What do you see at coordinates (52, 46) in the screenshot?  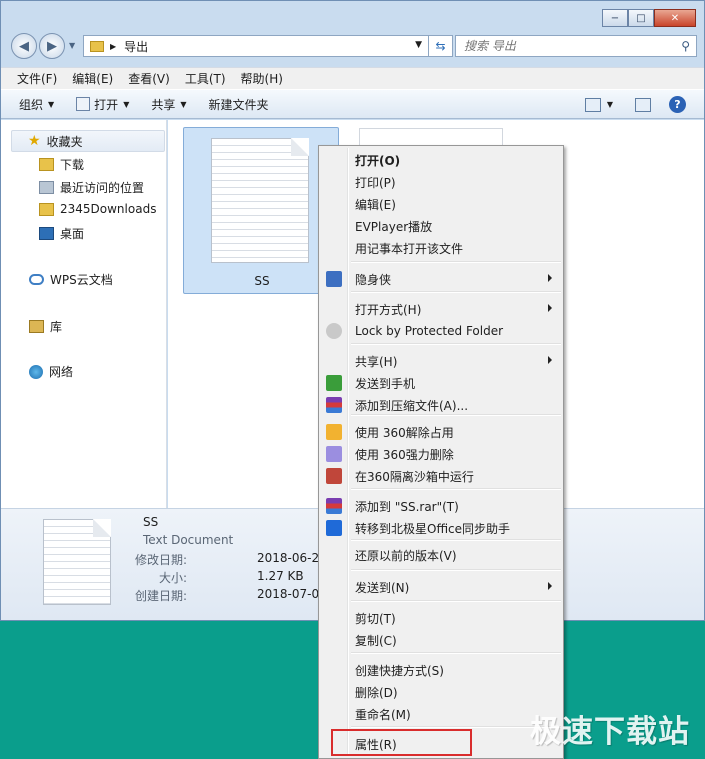 I see `forward-button: ▶` at bounding box center [52, 46].